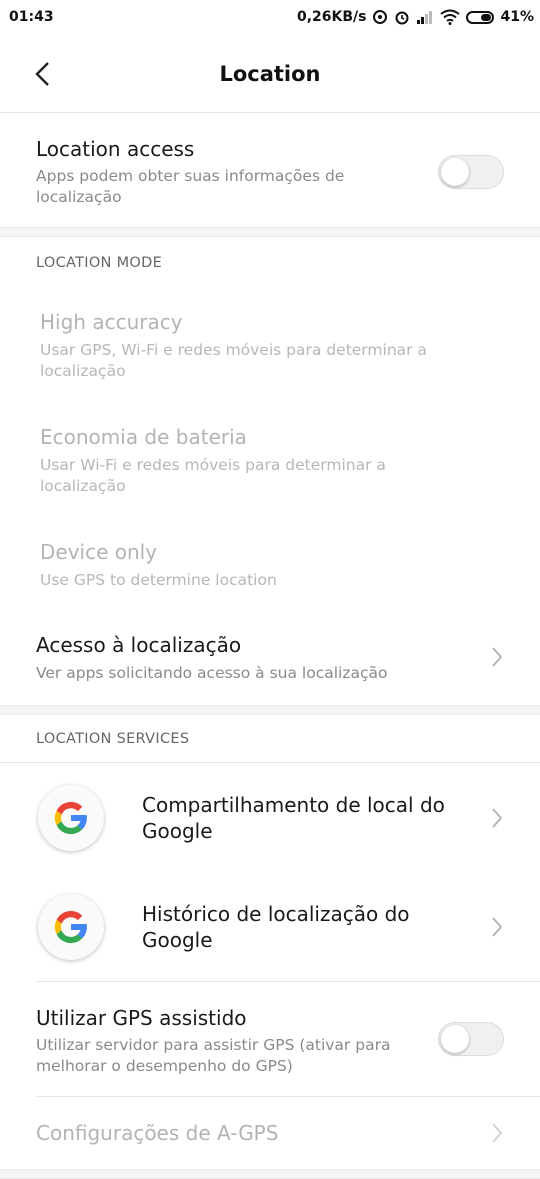 This screenshot has width=540, height=1179. I want to click on status-icons: 0,26KB/s 41%, so click(415, 17).